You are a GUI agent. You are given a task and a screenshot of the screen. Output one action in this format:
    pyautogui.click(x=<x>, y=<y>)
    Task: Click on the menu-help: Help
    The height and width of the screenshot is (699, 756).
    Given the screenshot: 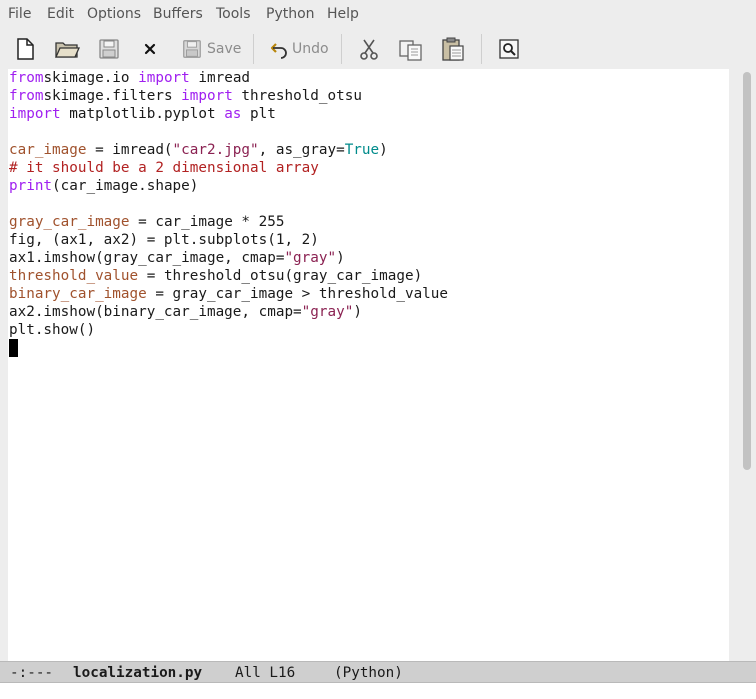 What is the action you would take?
    pyautogui.click(x=343, y=14)
    